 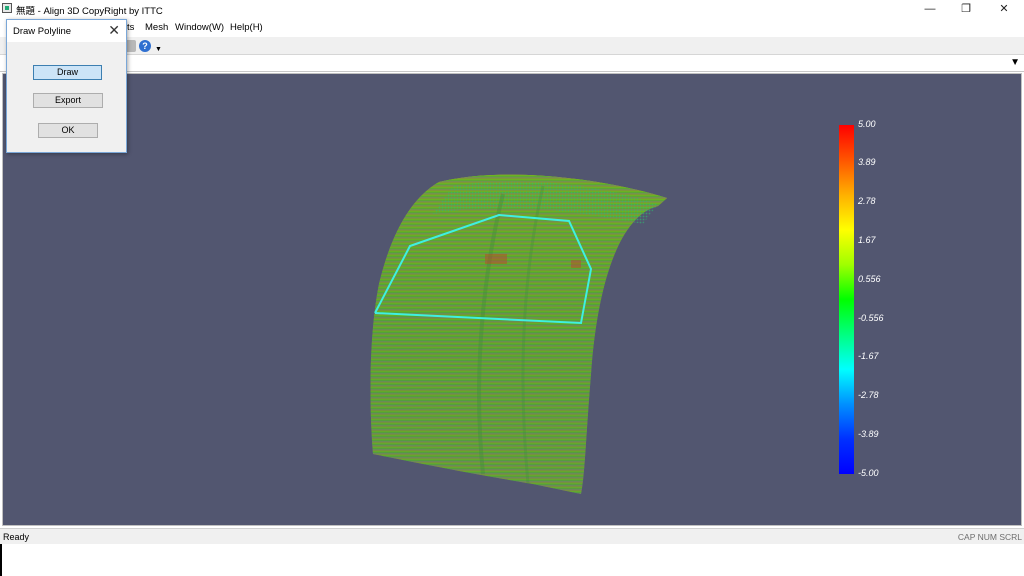 What do you see at coordinates (989, 537) in the screenshot?
I see `keyboard-indicators: CAP NUM SCRL` at bounding box center [989, 537].